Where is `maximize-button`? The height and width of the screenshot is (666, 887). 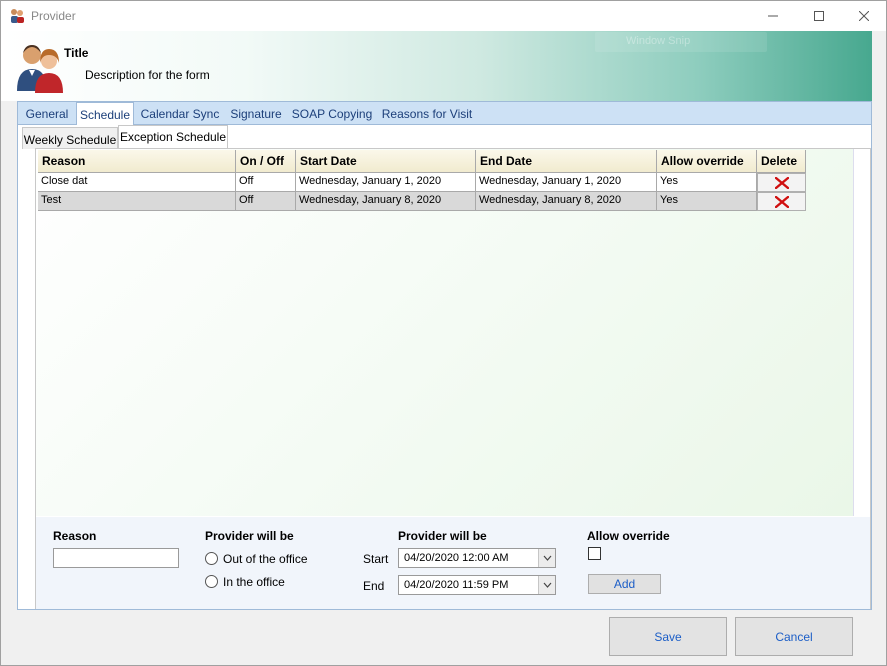
maximize-button is located at coordinates (819, 16).